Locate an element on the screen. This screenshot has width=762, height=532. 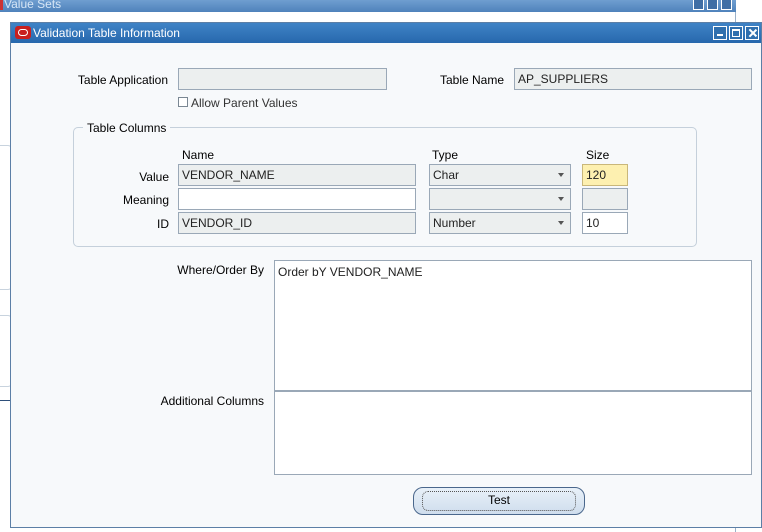
id-type-select: Number is located at coordinates (500, 223).